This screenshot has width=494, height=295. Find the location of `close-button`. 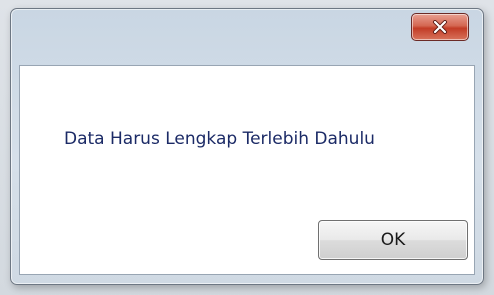

close-button is located at coordinates (440, 27).